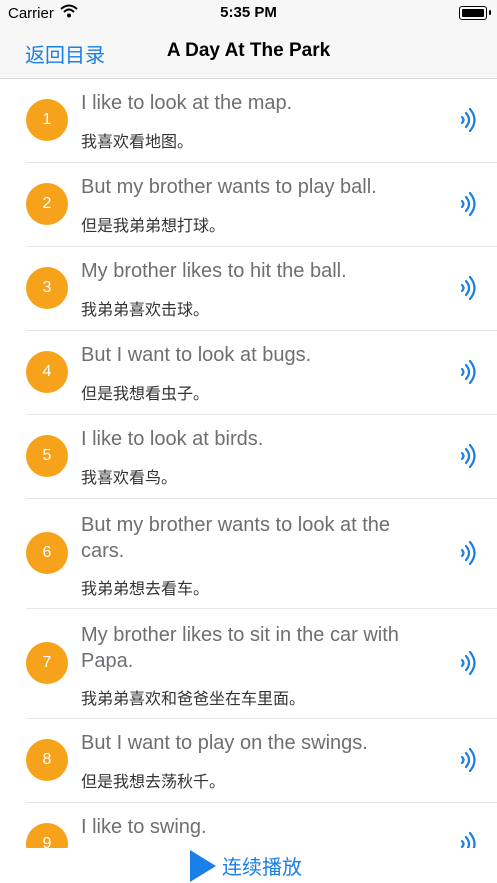 Image resolution: width=497 pixels, height=883 pixels. I want to click on sentence-number-badge: 7, so click(47, 663).